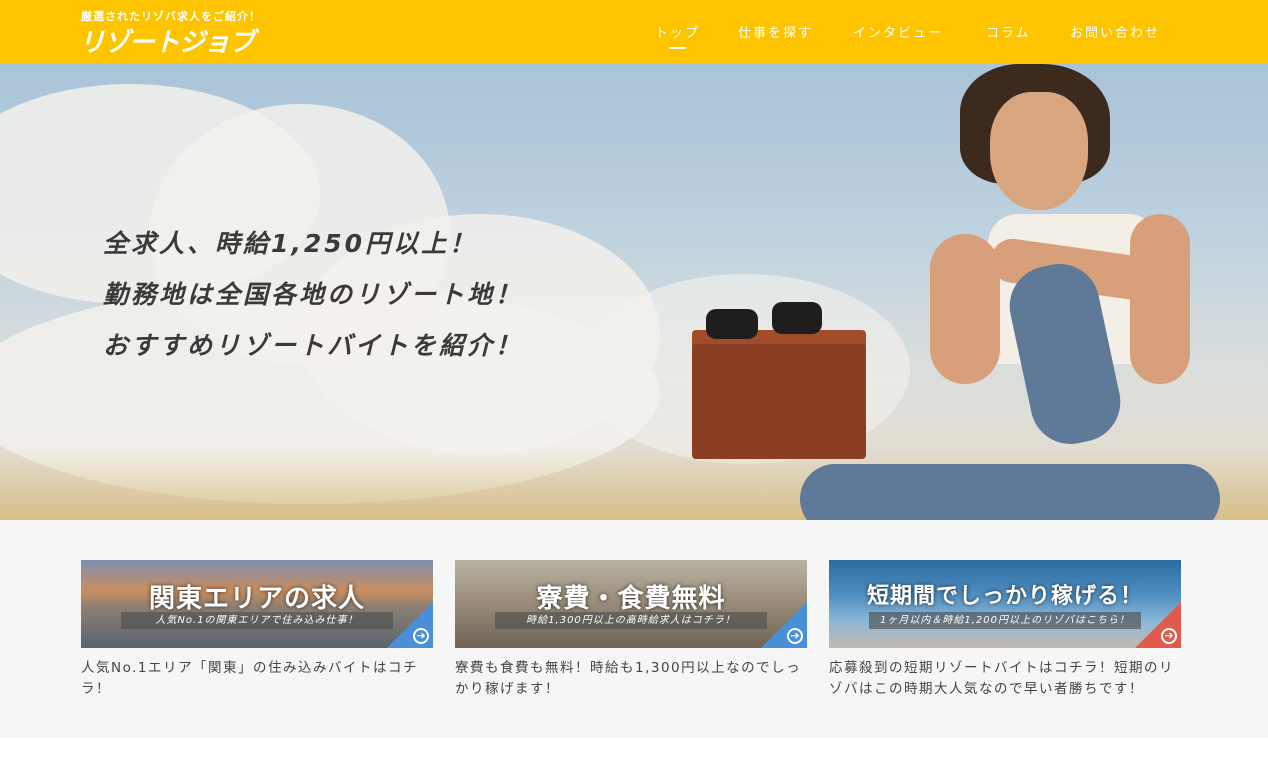 Image resolution: width=1268 pixels, height=772 pixels. I want to click on banner-subtitle: 時給1,300円以上の高時給求人はコチラ！, so click(631, 620).